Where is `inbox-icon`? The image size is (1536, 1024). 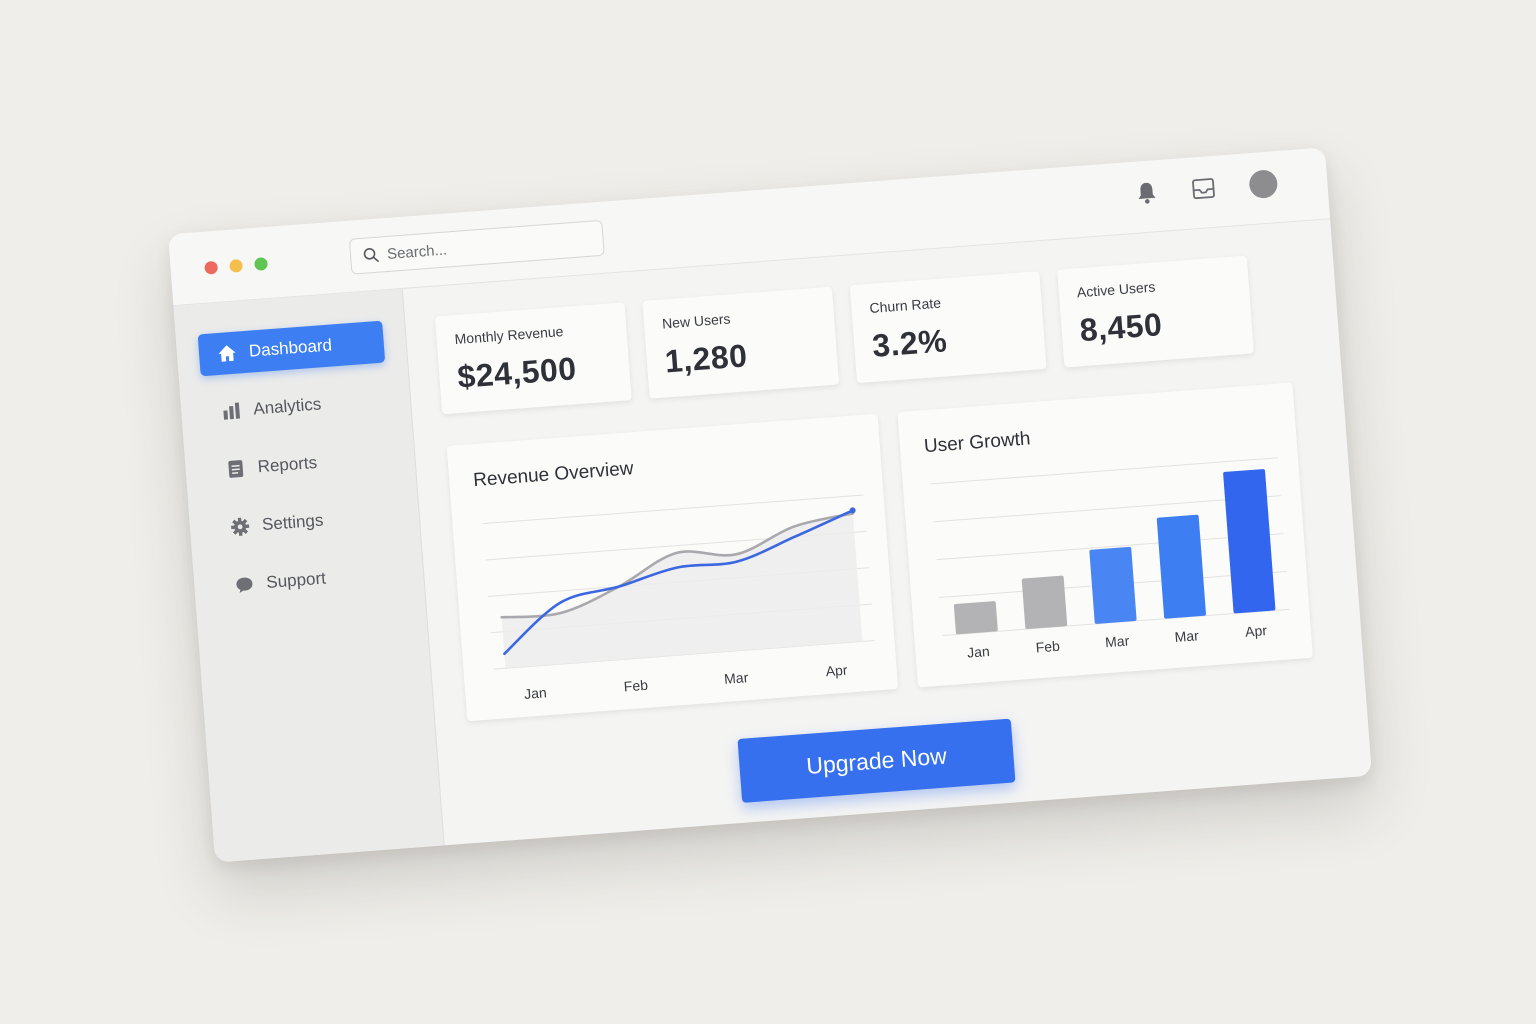 inbox-icon is located at coordinates (1204, 189).